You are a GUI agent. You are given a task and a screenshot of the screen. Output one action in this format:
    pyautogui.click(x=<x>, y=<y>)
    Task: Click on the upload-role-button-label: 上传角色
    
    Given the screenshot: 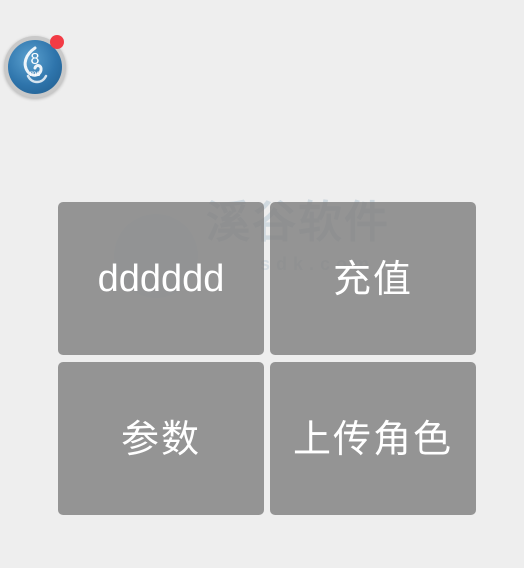 What is the action you would take?
    pyautogui.click(x=372, y=438)
    